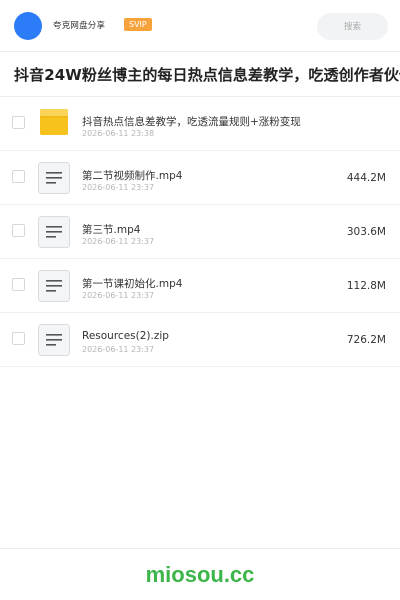 This screenshot has width=400, height=600. Describe the element at coordinates (352, 26) in the screenshot. I see `search-input` at that location.